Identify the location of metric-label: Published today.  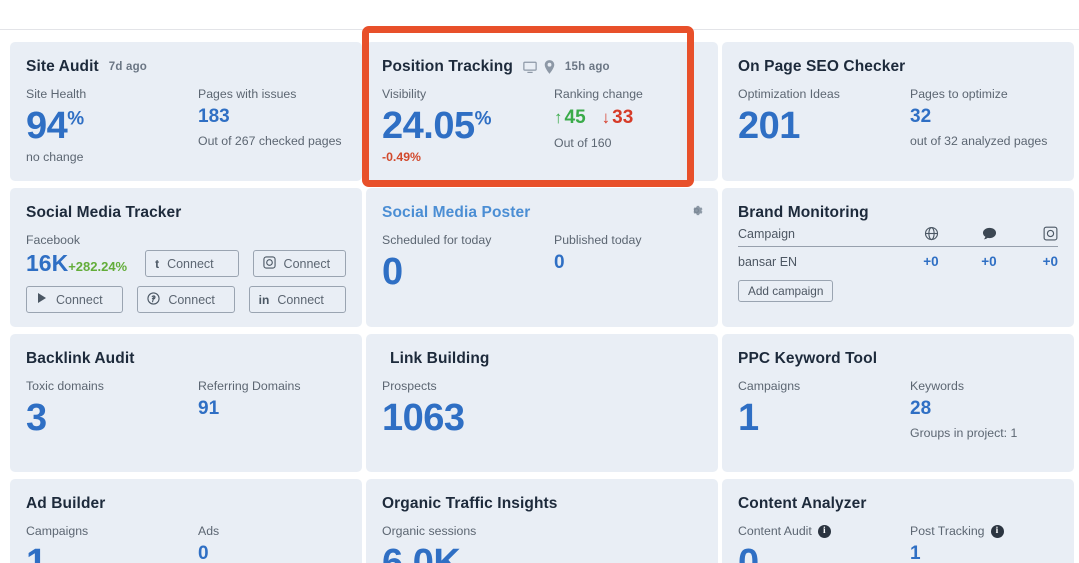
(598, 240).